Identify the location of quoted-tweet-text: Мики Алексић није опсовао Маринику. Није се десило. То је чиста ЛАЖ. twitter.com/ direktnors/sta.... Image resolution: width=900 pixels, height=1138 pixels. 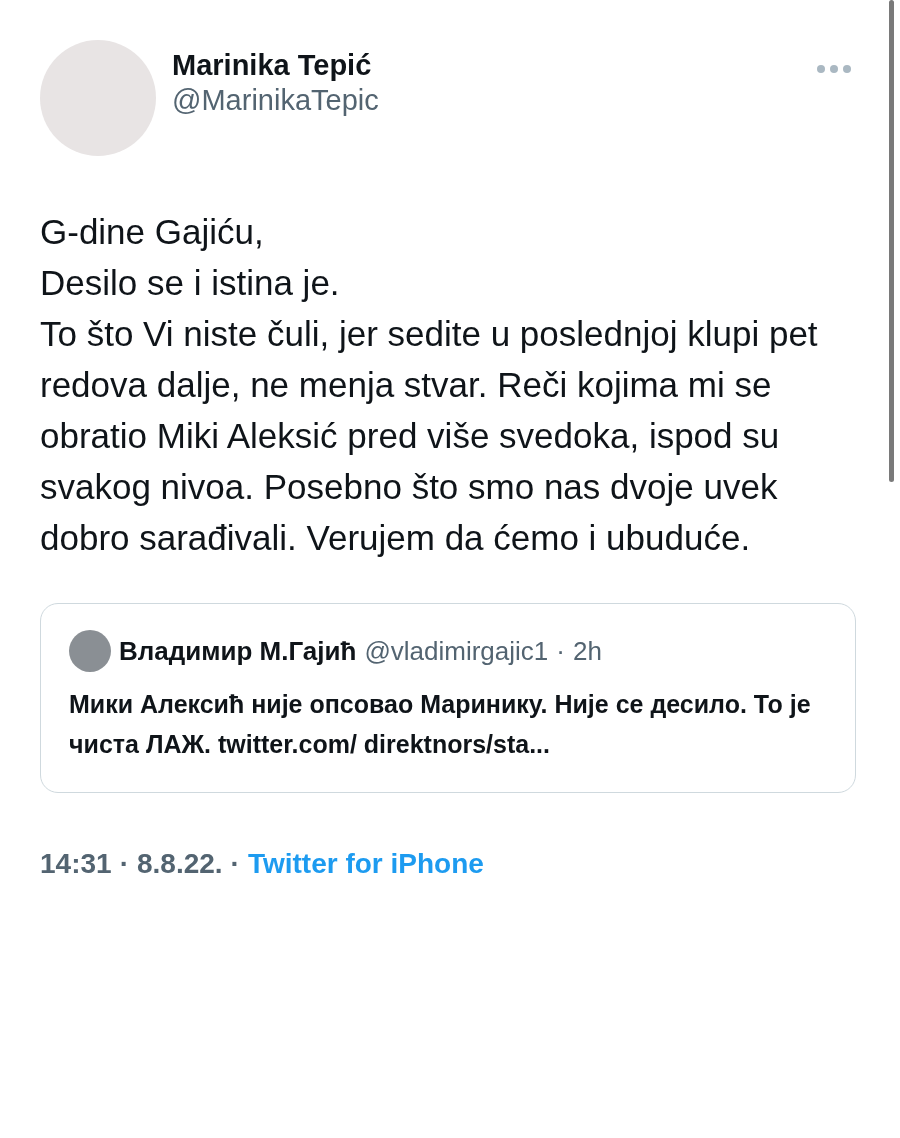
(440, 724).